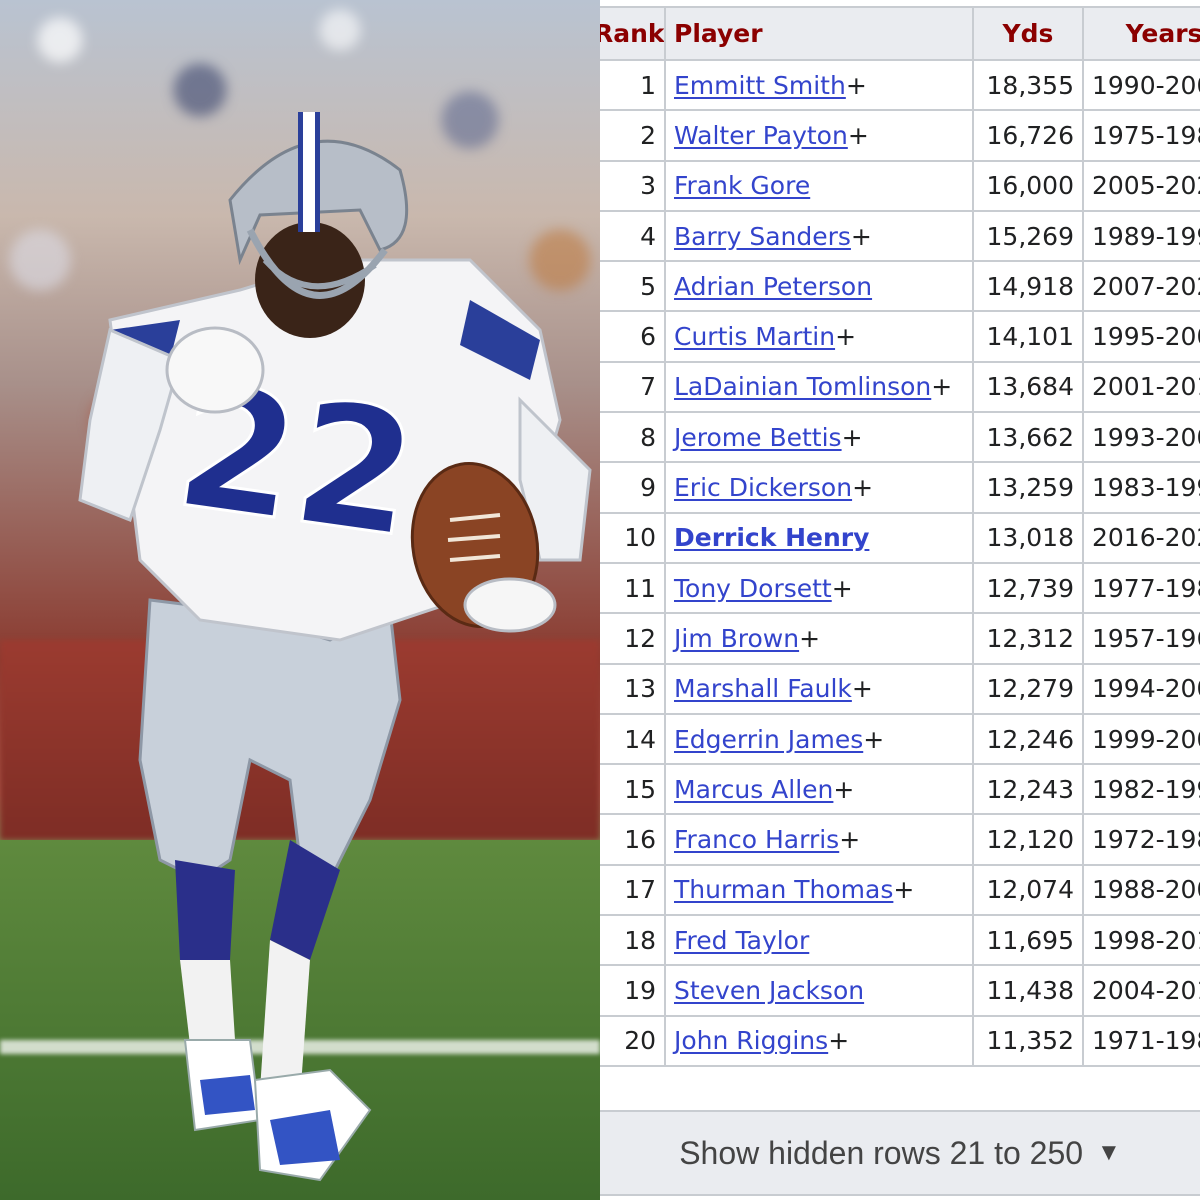 The width and height of the screenshot is (1200, 1200). I want to click on years-cell: 1982-1997, so click(1141, 789).